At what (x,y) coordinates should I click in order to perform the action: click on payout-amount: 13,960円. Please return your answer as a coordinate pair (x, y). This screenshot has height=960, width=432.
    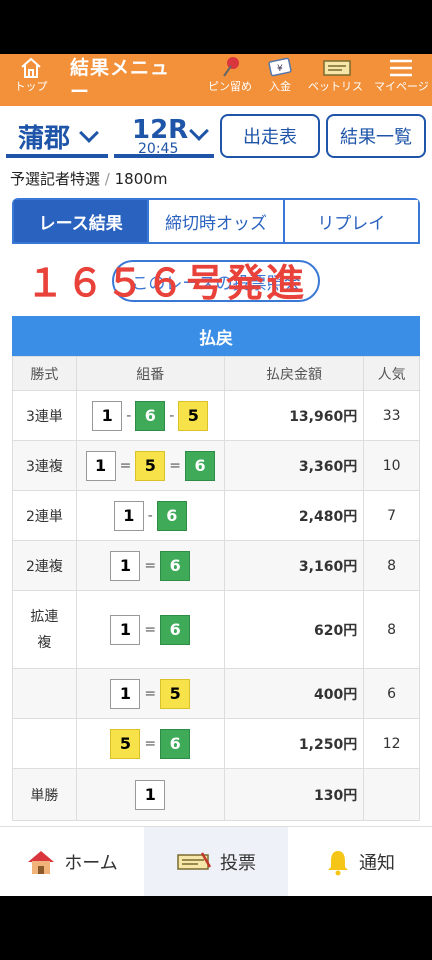
    Looking at the image, I should click on (294, 415).